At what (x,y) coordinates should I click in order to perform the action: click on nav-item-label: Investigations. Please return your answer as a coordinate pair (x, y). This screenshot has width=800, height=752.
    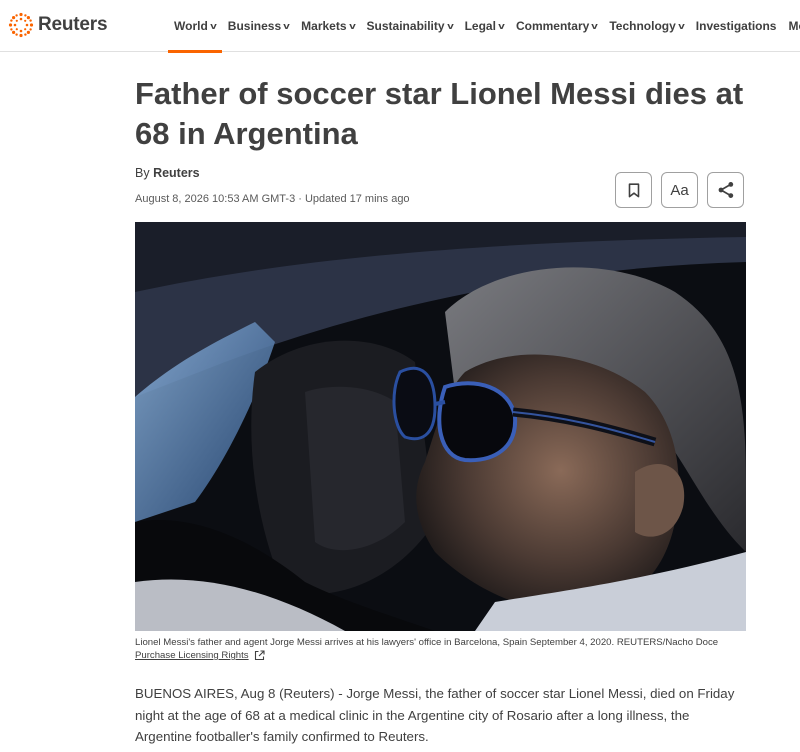
    Looking at the image, I should click on (736, 26).